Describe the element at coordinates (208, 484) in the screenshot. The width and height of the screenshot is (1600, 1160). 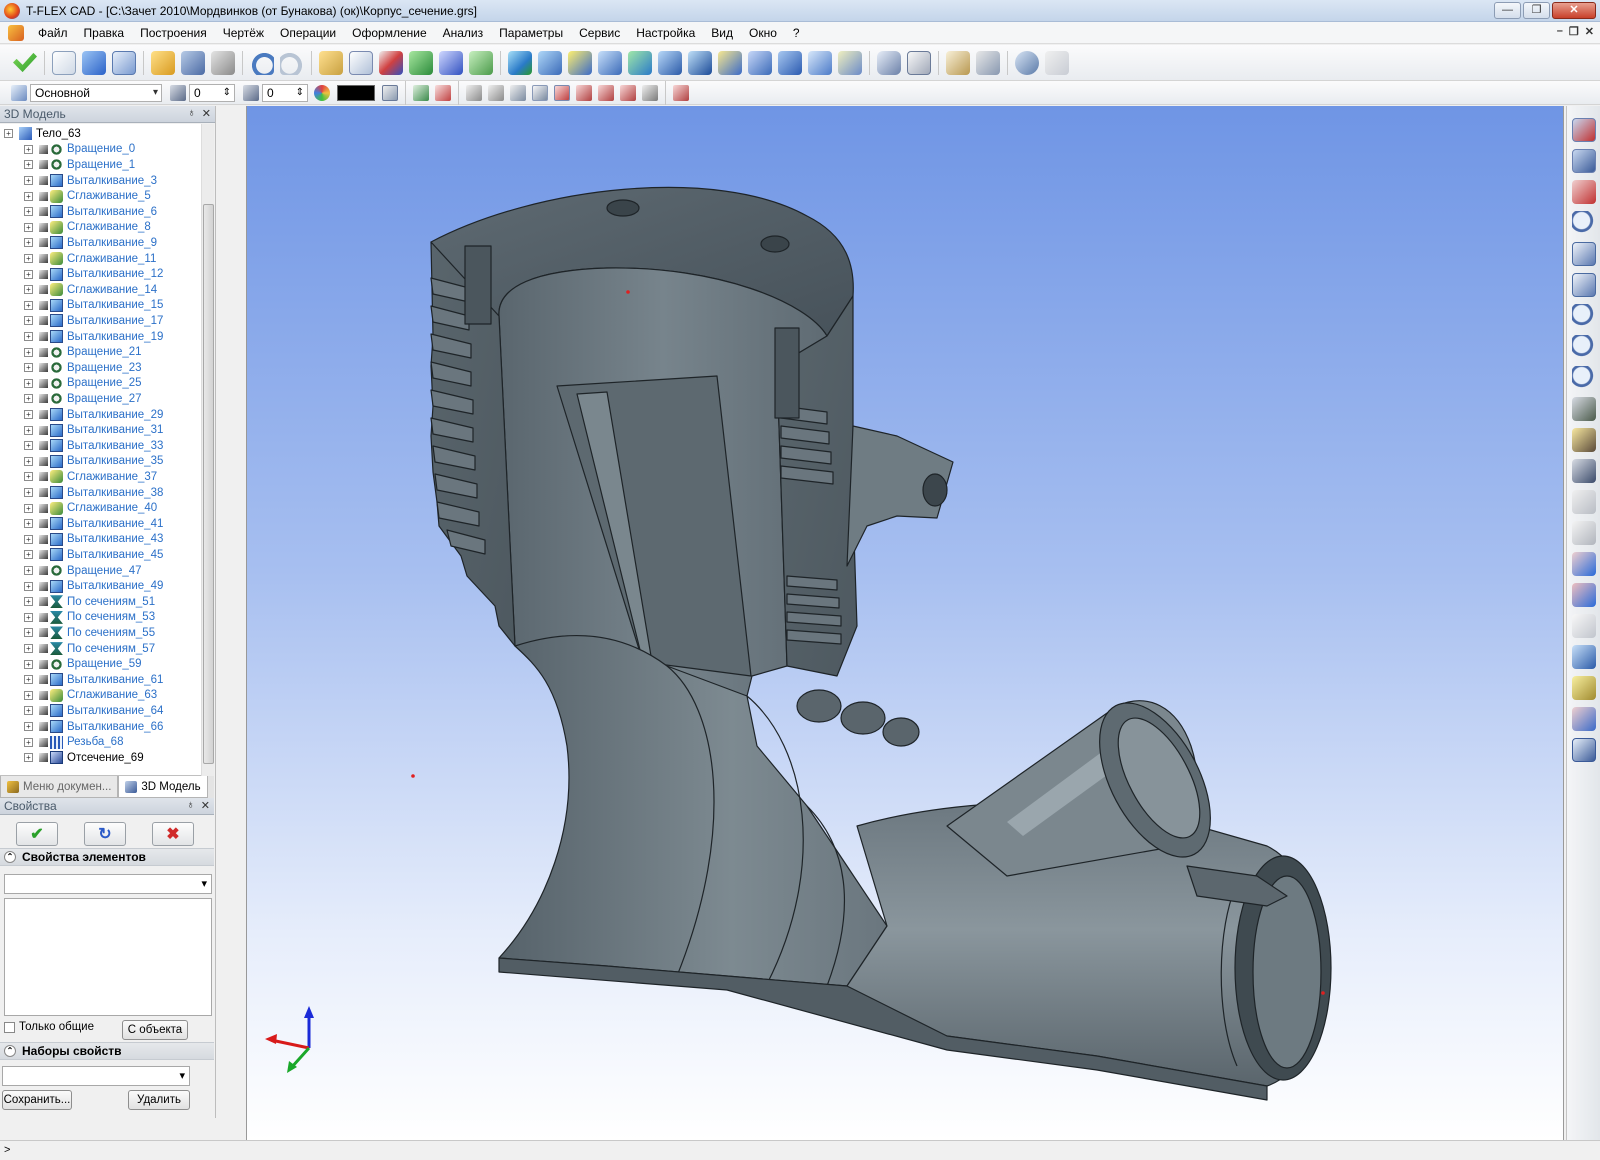
I see `tree-scroll-thumb` at that location.